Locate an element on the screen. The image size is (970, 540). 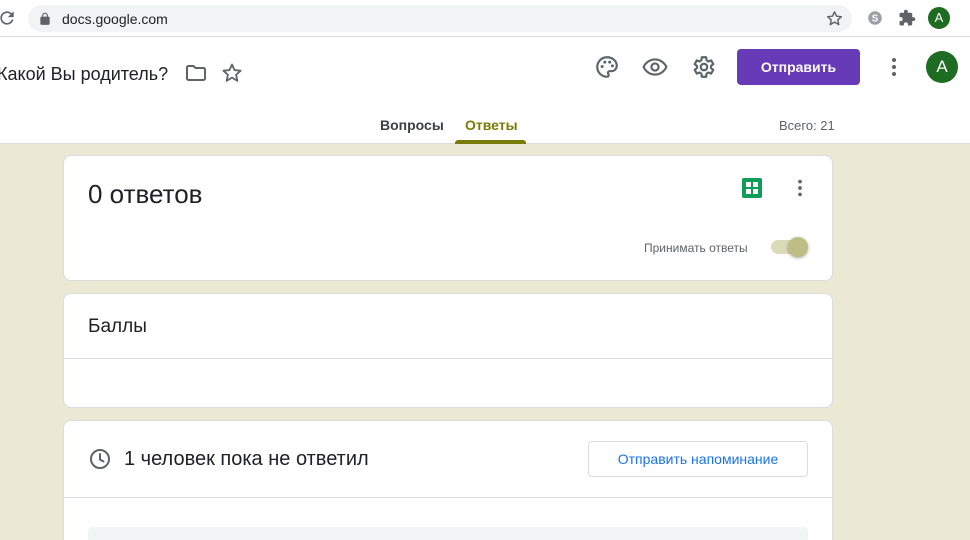
active-tab-indicator is located at coordinates (490, 142).